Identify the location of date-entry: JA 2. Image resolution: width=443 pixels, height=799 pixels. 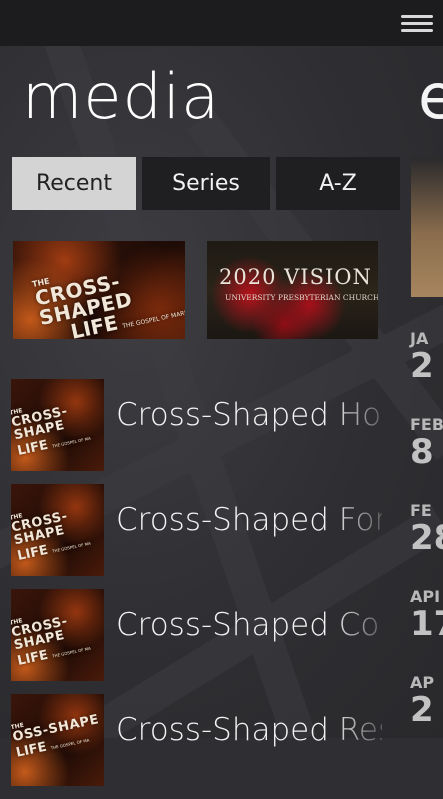
(422, 357).